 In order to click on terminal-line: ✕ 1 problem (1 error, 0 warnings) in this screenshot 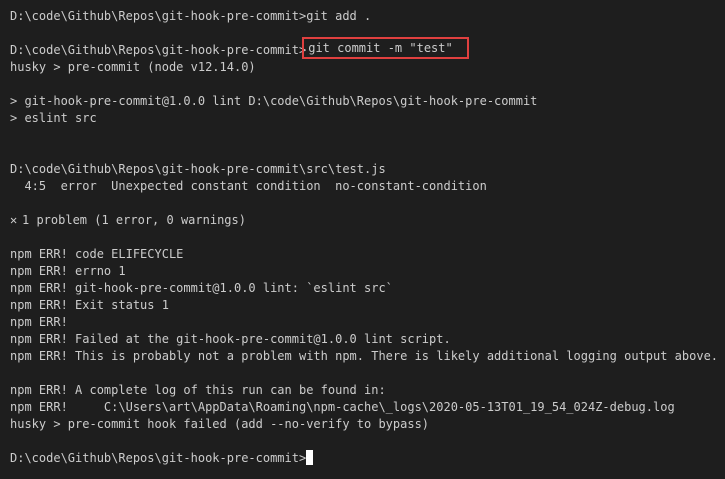, I will do `click(367, 220)`.